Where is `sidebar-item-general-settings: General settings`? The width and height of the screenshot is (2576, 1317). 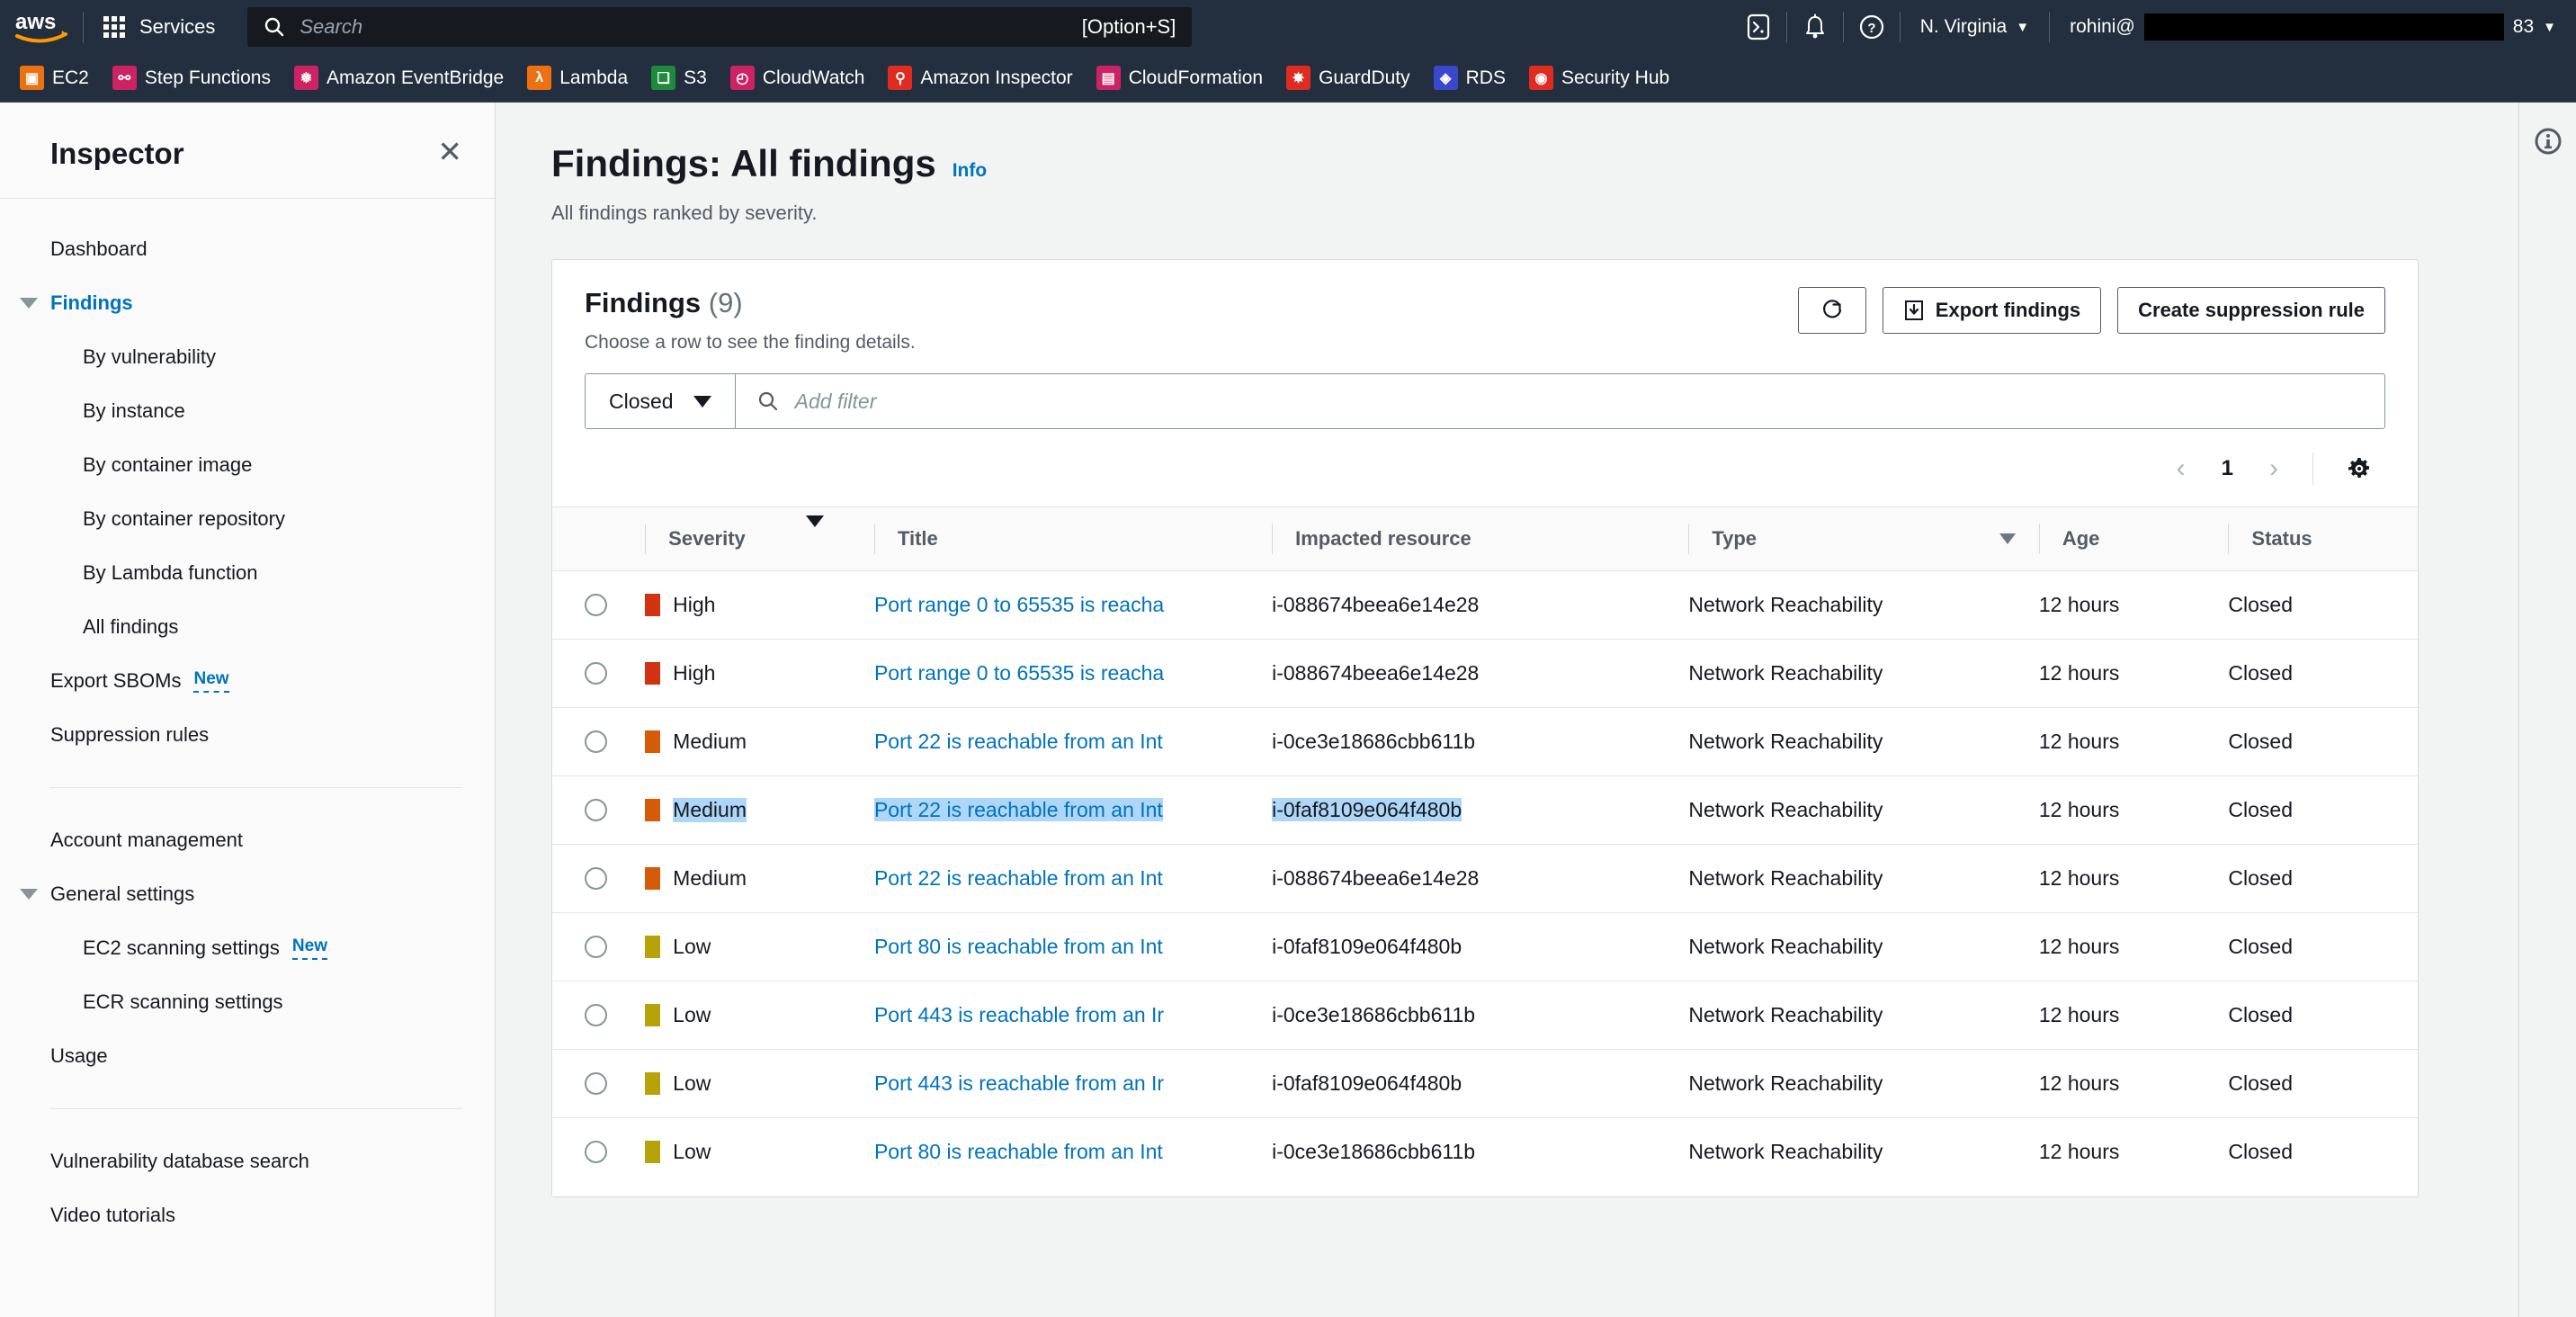 sidebar-item-general-settings: General settings is located at coordinates (247, 894).